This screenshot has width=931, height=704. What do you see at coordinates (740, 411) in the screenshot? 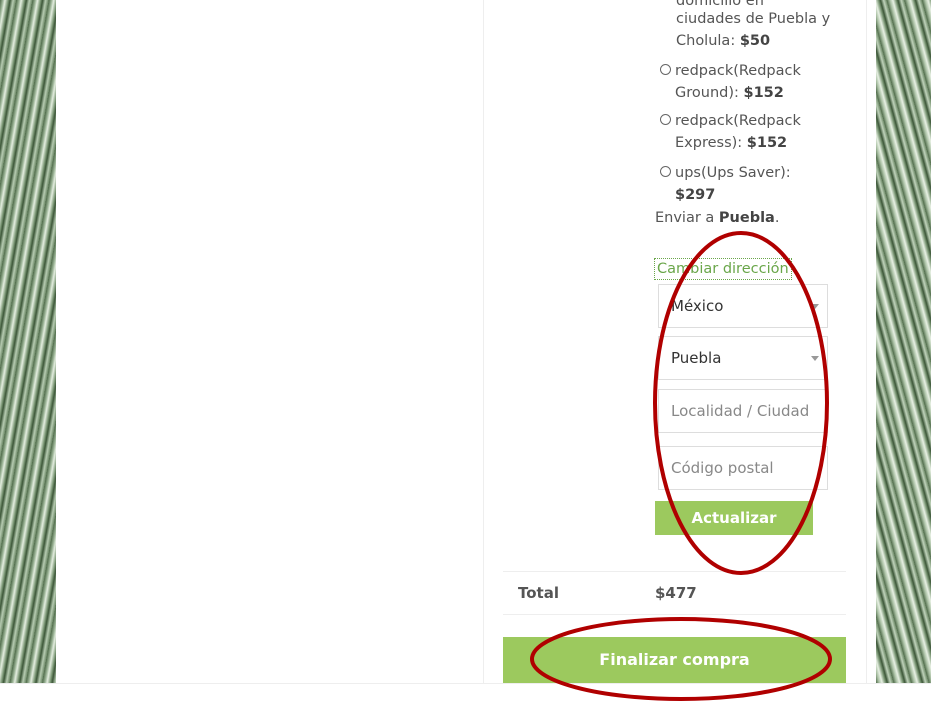
I see `city-placeholder: Localidad / Ciudad` at bounding box center [740, 411].